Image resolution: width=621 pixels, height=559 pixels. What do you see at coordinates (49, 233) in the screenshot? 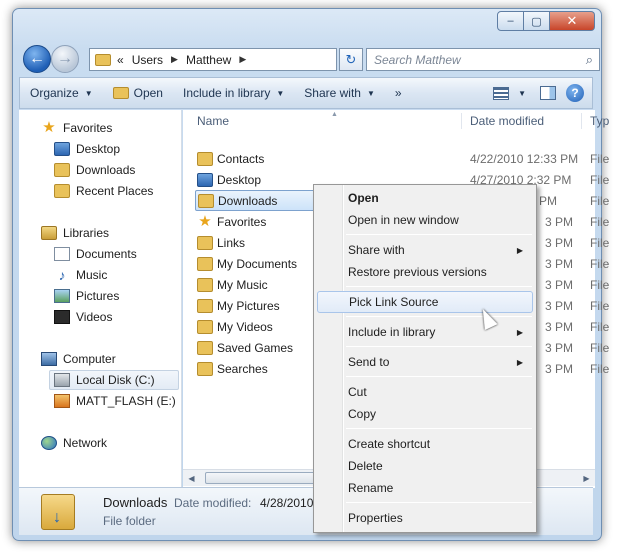
I see `libraries-icon` at bounding box center [49, 233].